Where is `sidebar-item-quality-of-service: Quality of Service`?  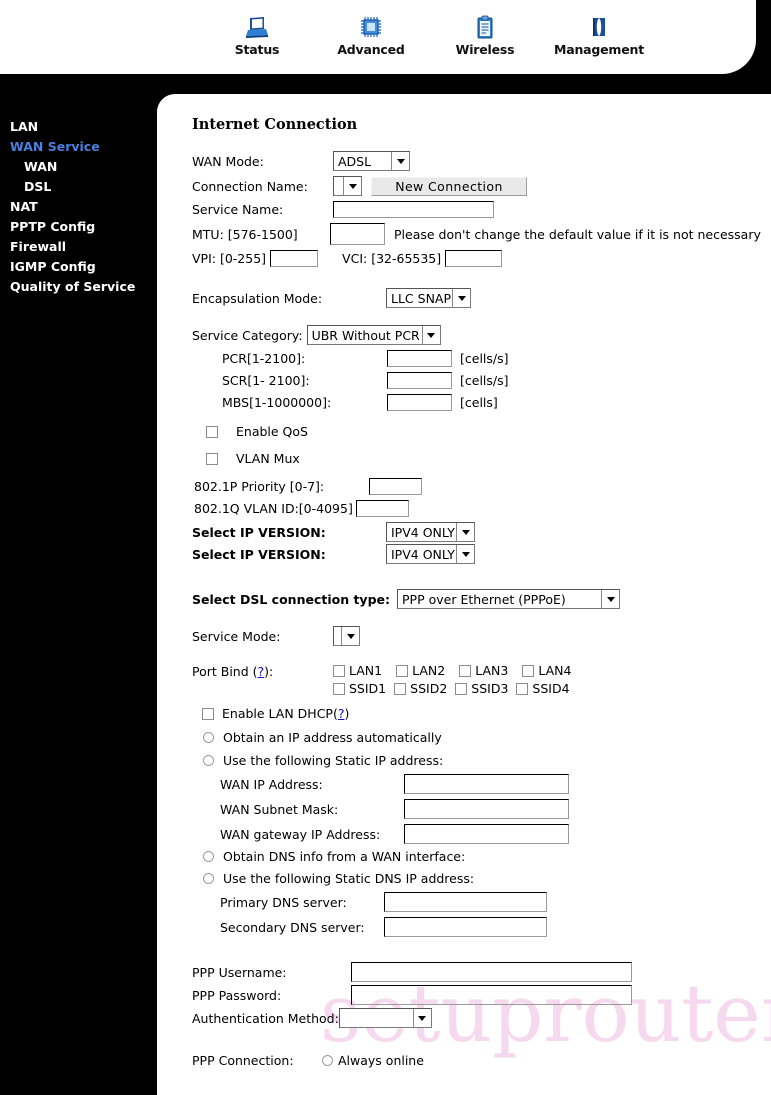 sidebar-item-quality-of-service: Quality of Service is located at coordinates (78, 287).